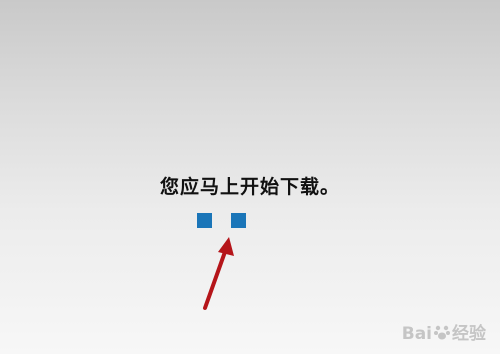 This screenshot has width=500, height=354. What do you see at coordinates (416, 334) in the screenshot?
I see `watermark-brand-left: Bai` at bounding box center [416, 334].